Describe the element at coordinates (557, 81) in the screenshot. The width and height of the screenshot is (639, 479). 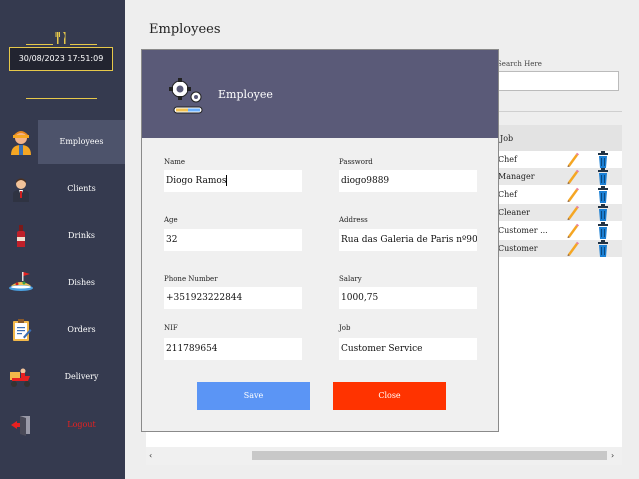
I see `search-input` at that location.